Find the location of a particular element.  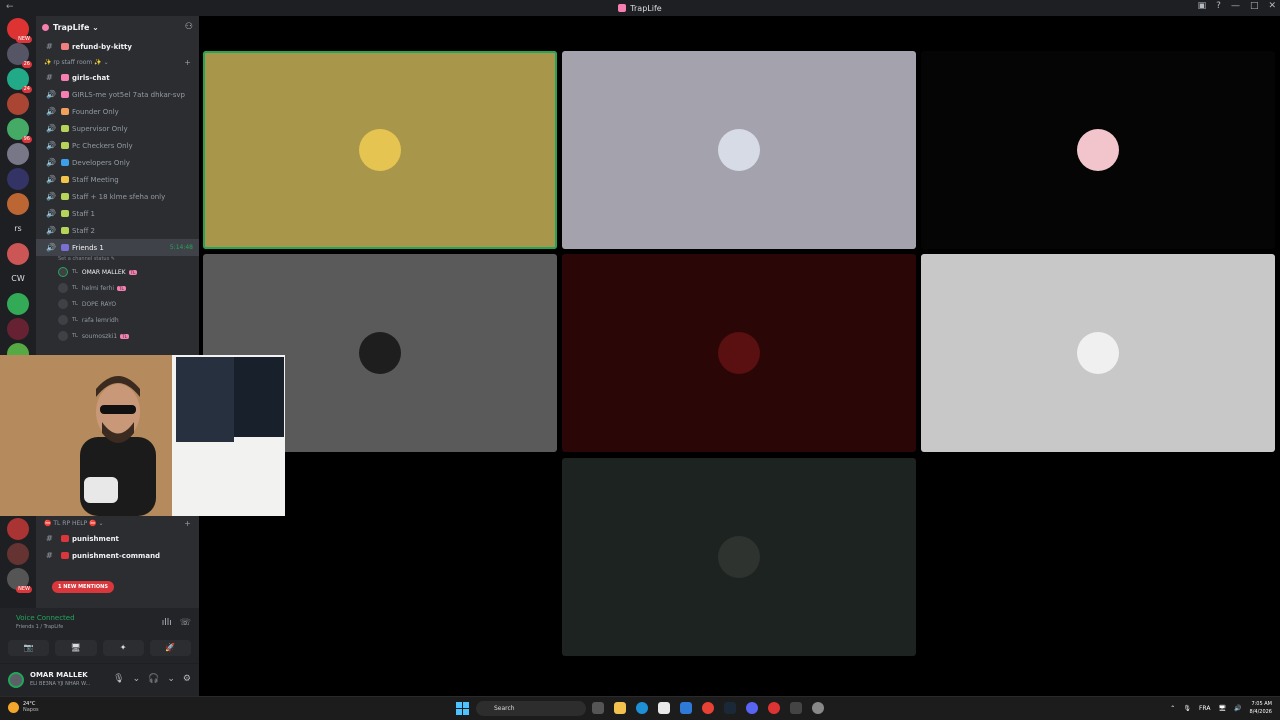

chrome-icon is located at coordinates (708, 708).